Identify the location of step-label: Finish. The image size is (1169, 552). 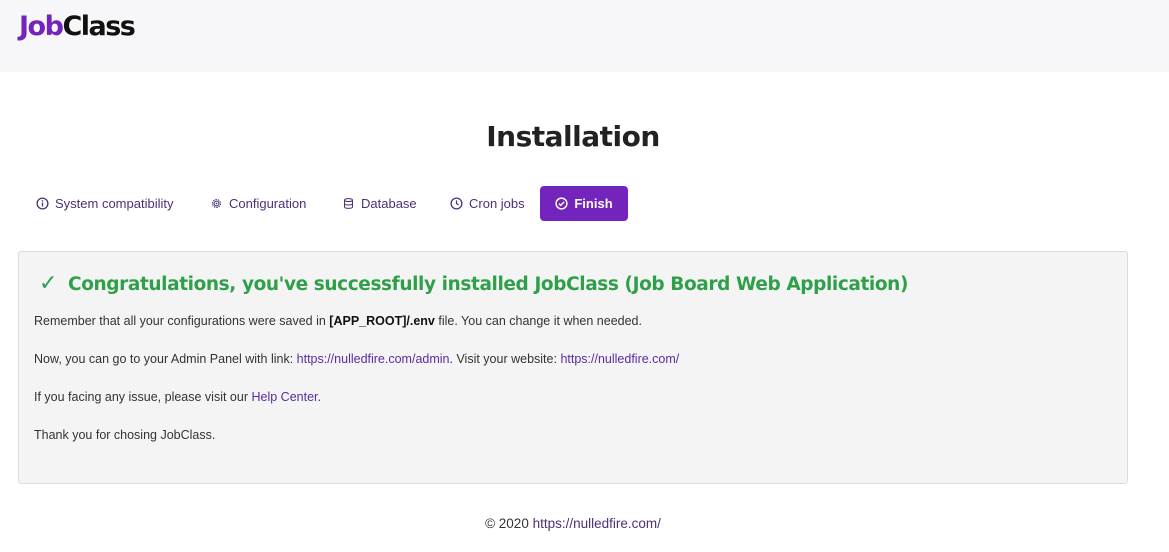
(593, 203).